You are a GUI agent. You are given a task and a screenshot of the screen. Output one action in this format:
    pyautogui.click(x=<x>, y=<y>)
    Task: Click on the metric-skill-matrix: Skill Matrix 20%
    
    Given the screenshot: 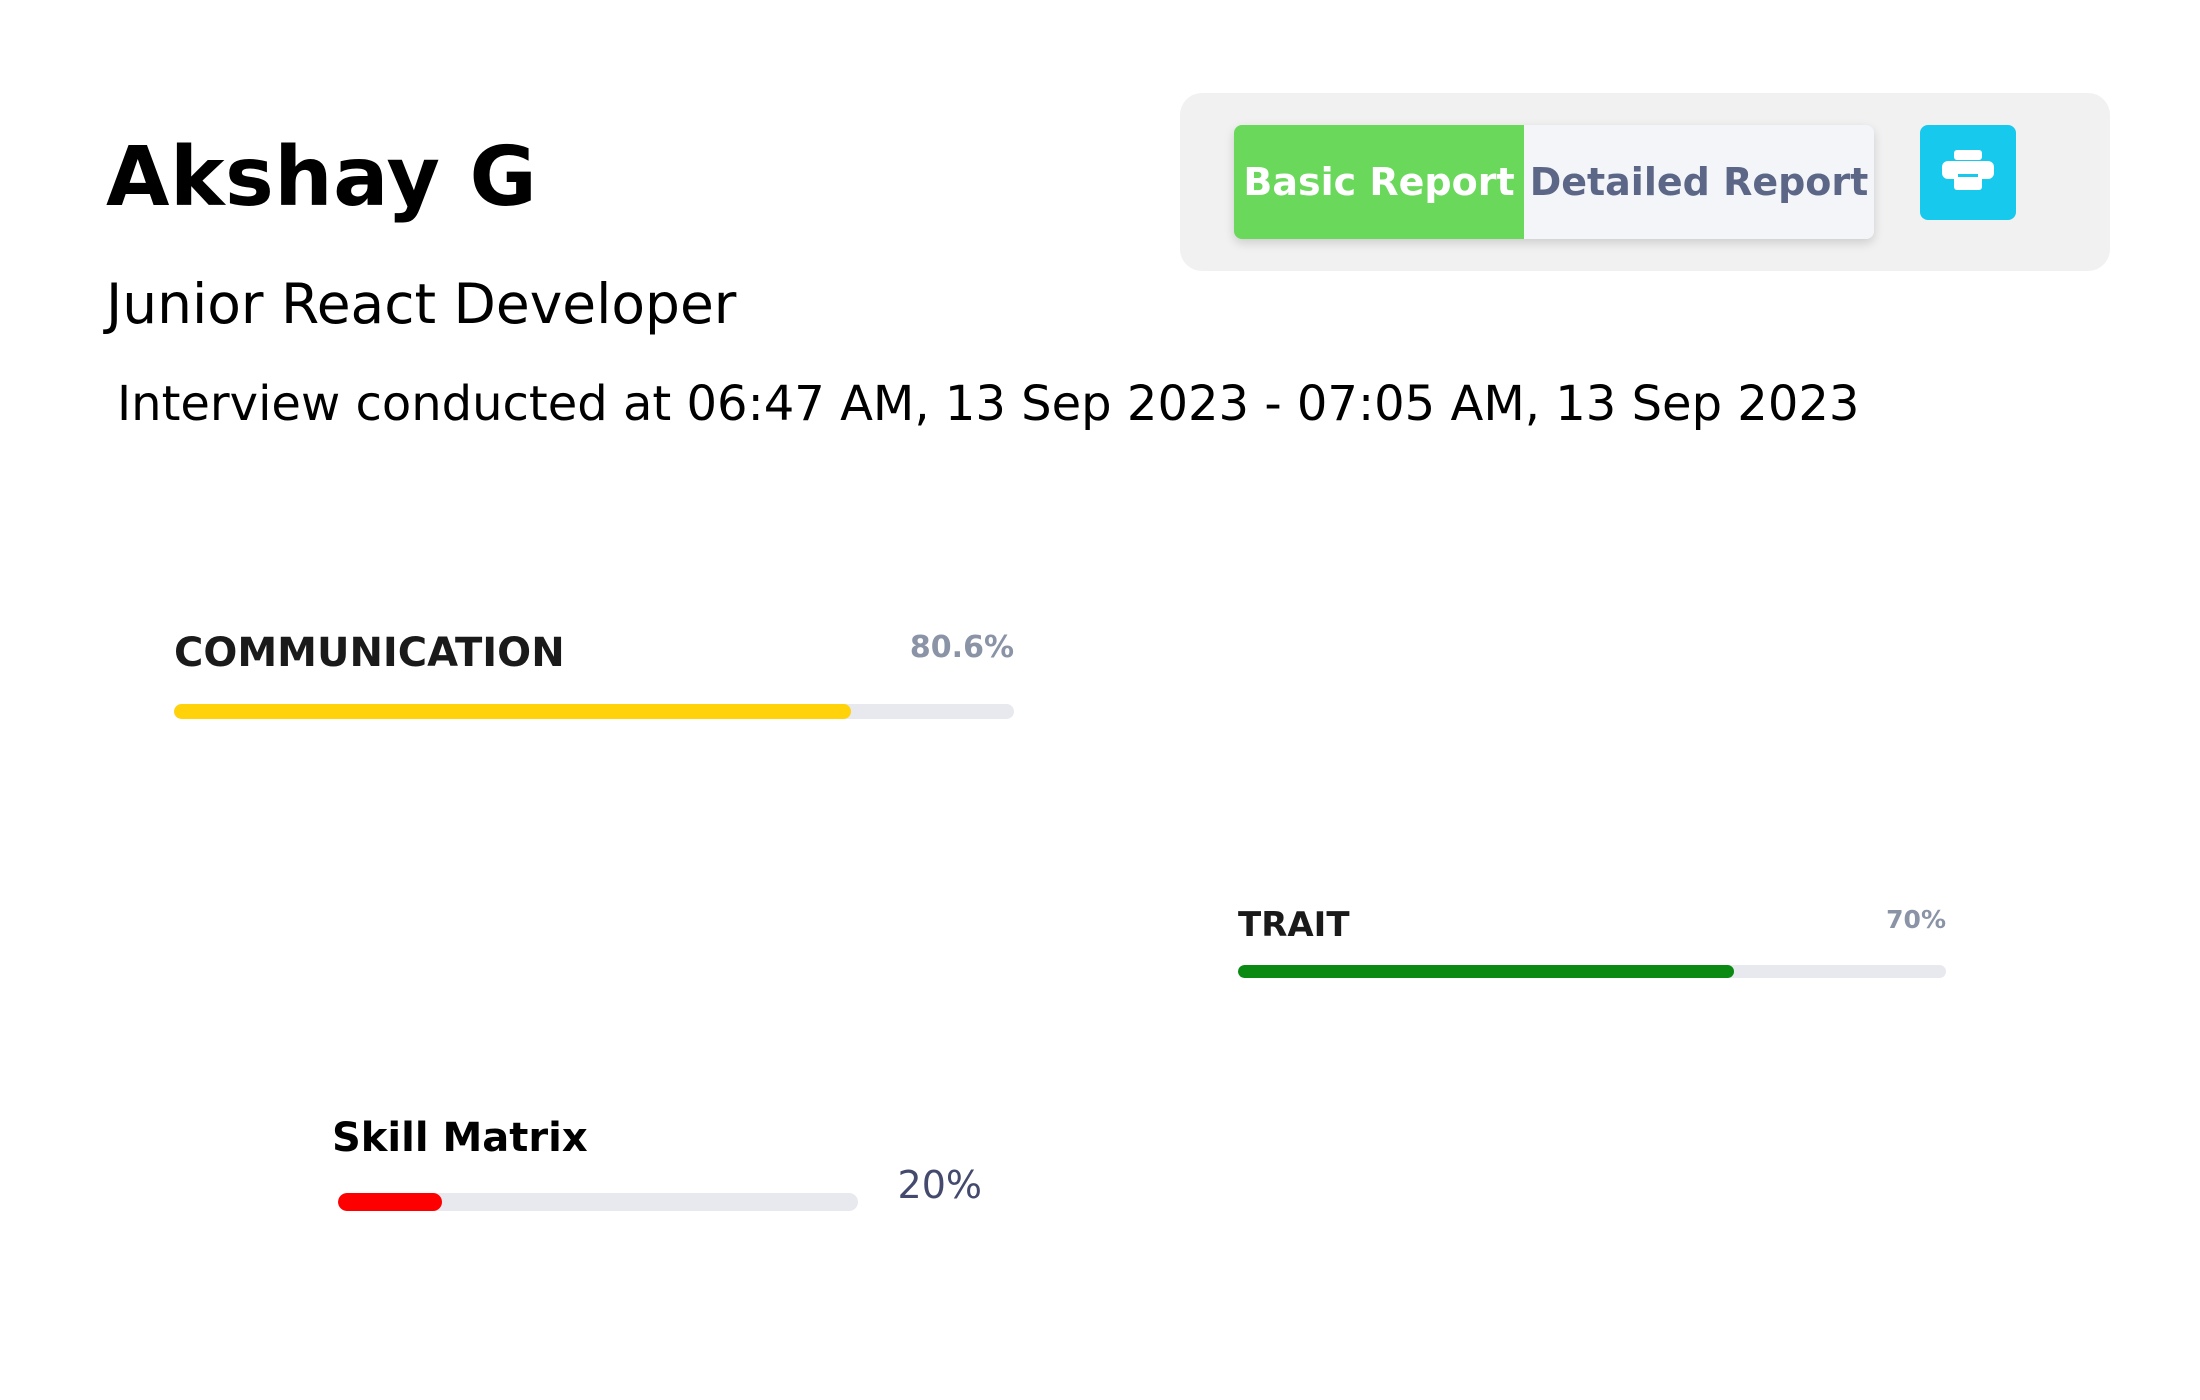 What is the action you would take?
    pyautogui.click(x=657, y=1165)
    